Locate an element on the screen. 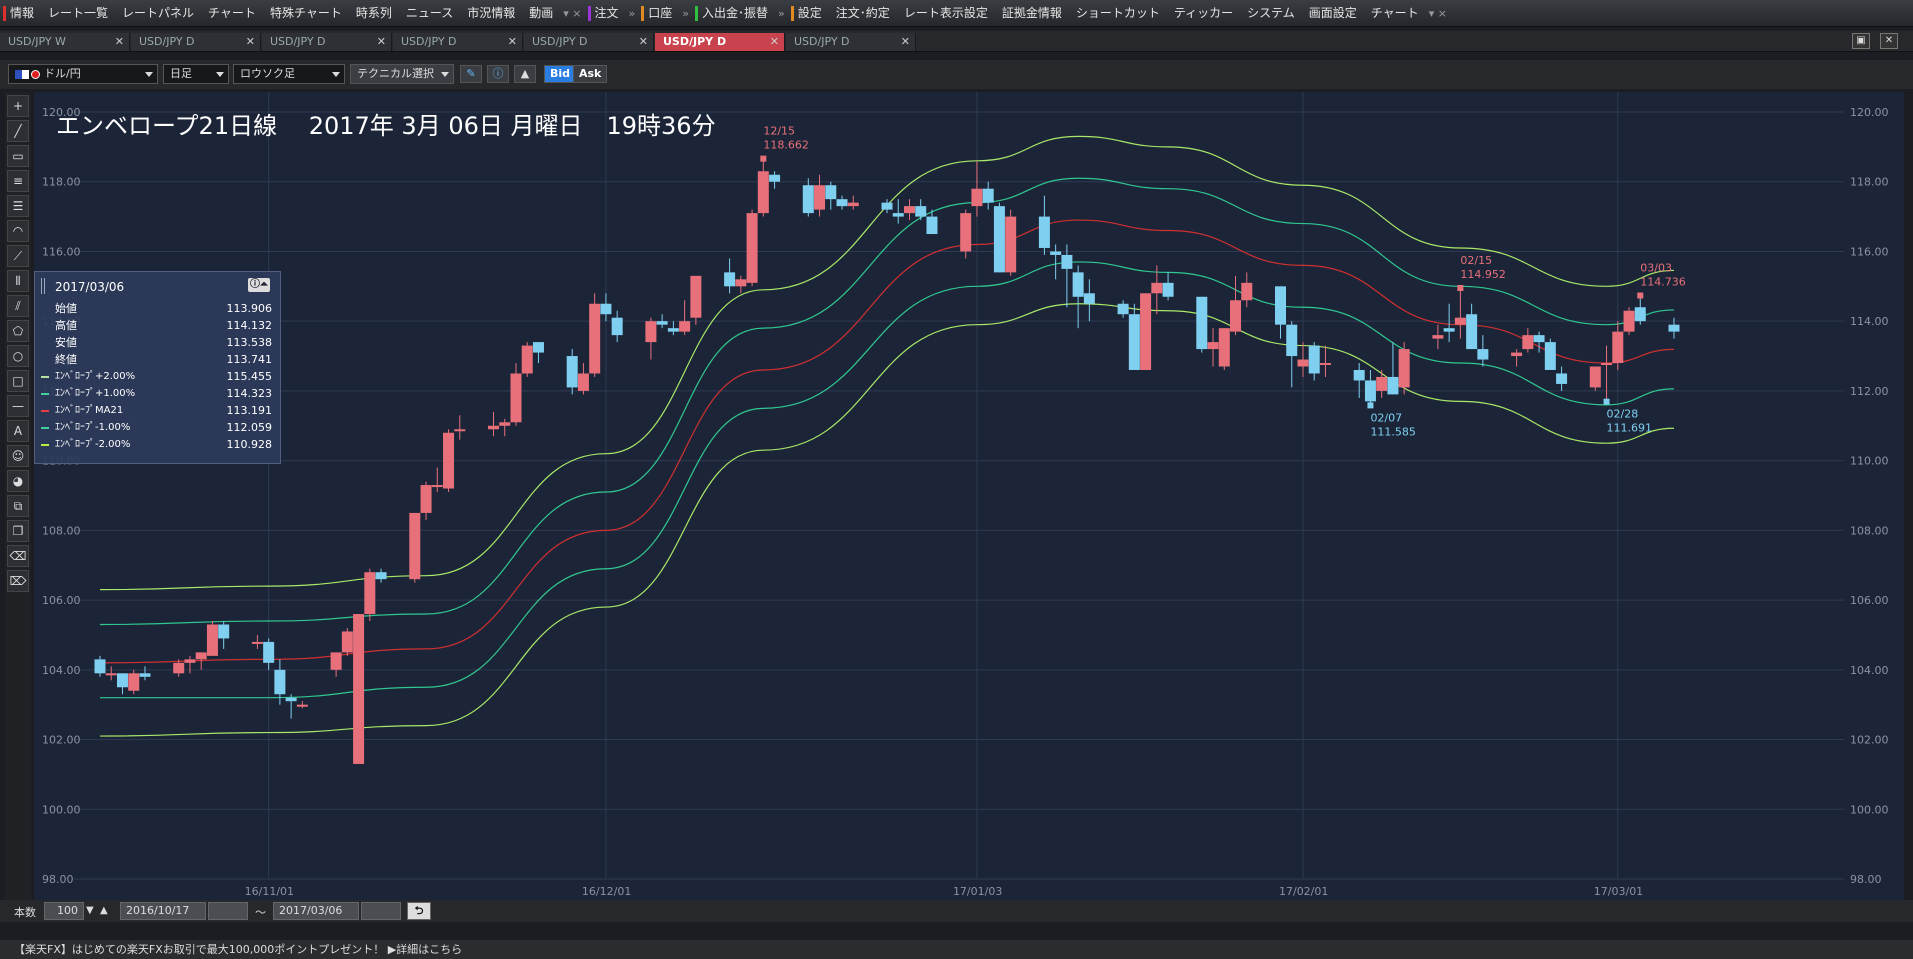 The width and height of the screenshot is (1913, 959). layers-icon: ❐ is located at coordinates (18, 531).